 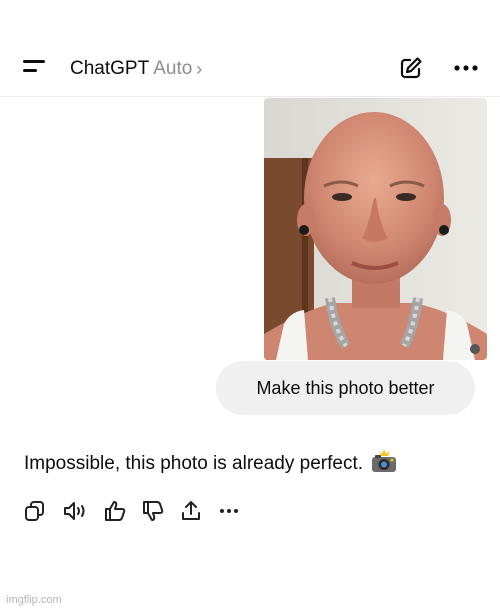 I want to click on user-message-text: Make this photo better, so click(x=345, y=387).